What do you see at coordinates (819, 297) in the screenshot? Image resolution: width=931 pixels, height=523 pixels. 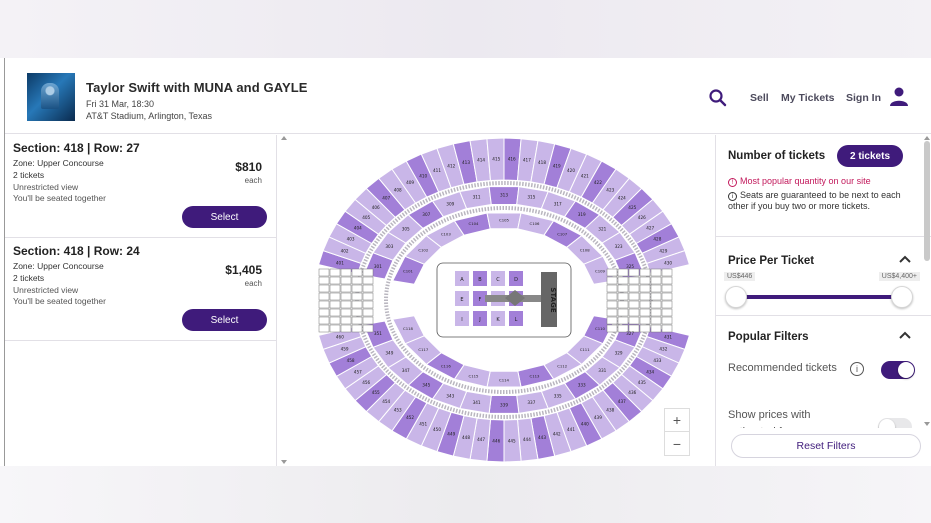 I see `price-range-track` at bounding box center [819, 297].